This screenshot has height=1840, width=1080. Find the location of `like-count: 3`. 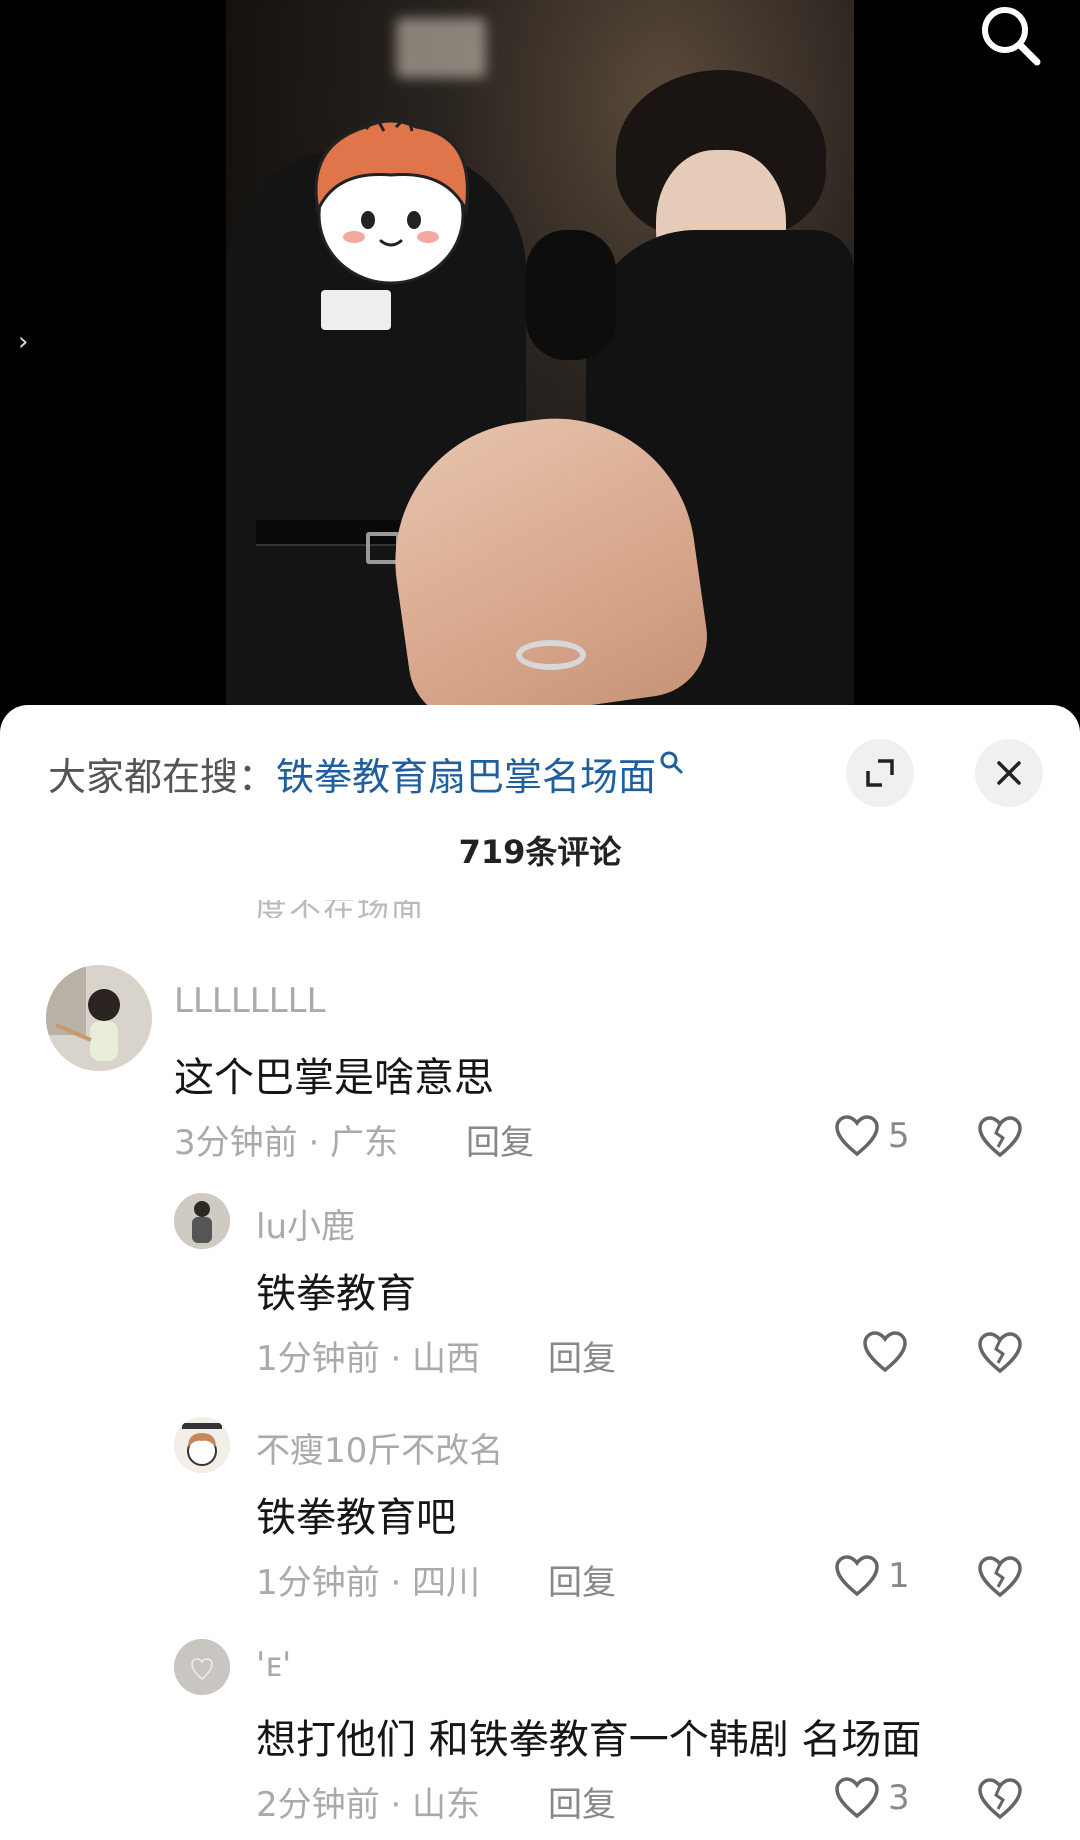

like-count: 3 is located at coordinates (899, 1798).